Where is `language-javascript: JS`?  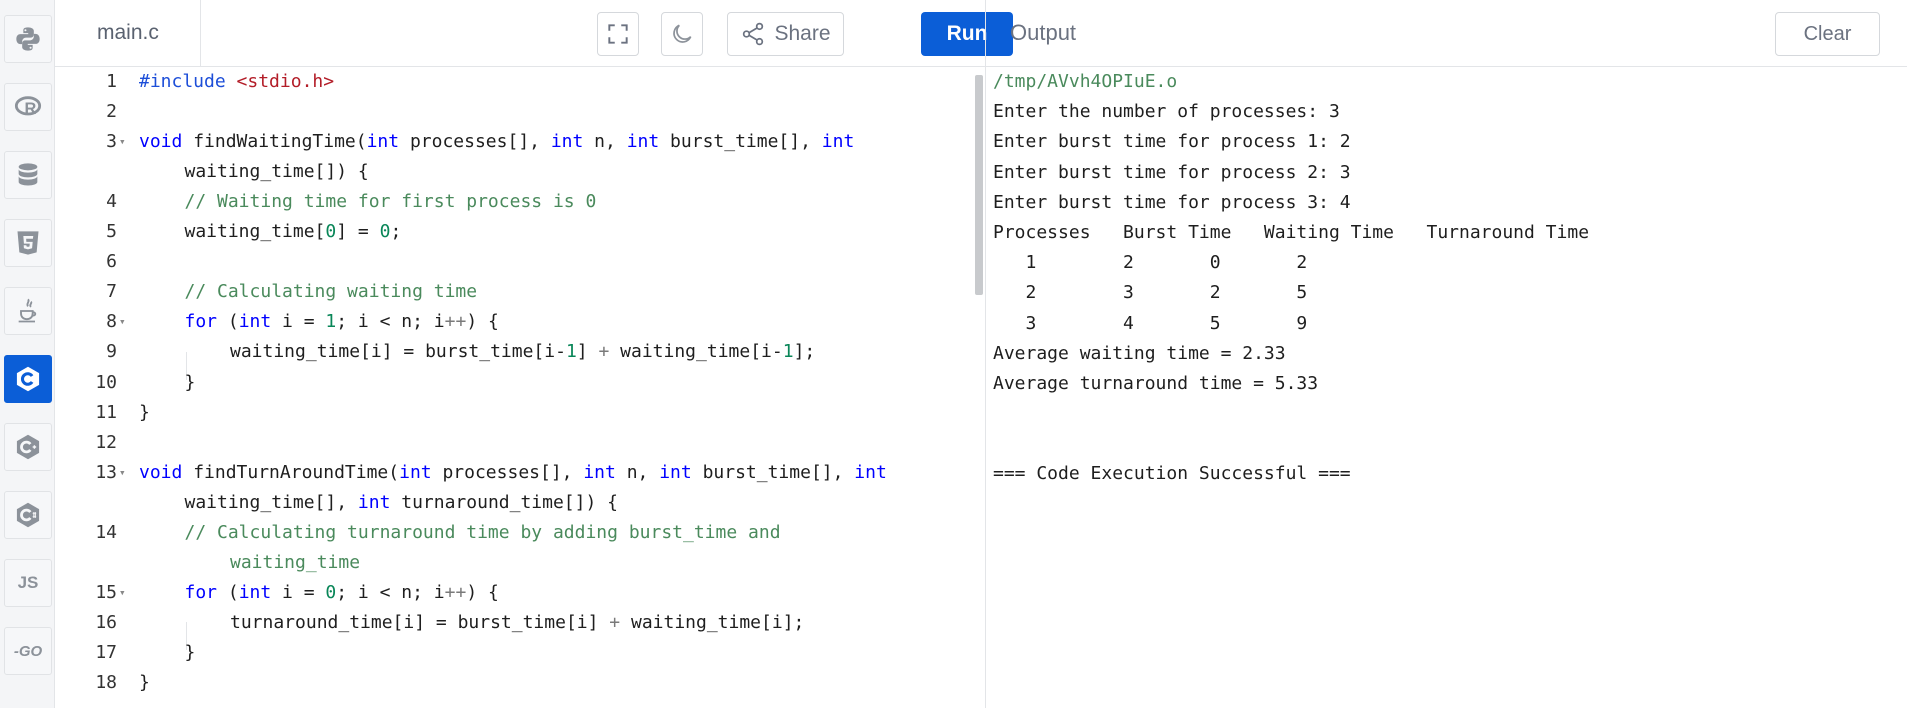
language-javascript: JS is located at coordinates (28, 583).